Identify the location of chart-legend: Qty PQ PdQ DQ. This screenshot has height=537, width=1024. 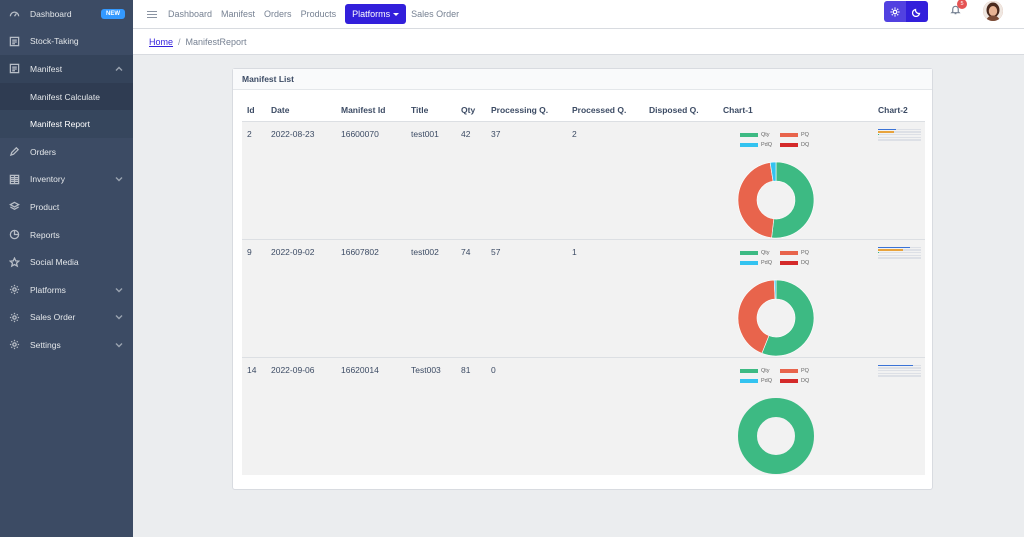
(780, 258).